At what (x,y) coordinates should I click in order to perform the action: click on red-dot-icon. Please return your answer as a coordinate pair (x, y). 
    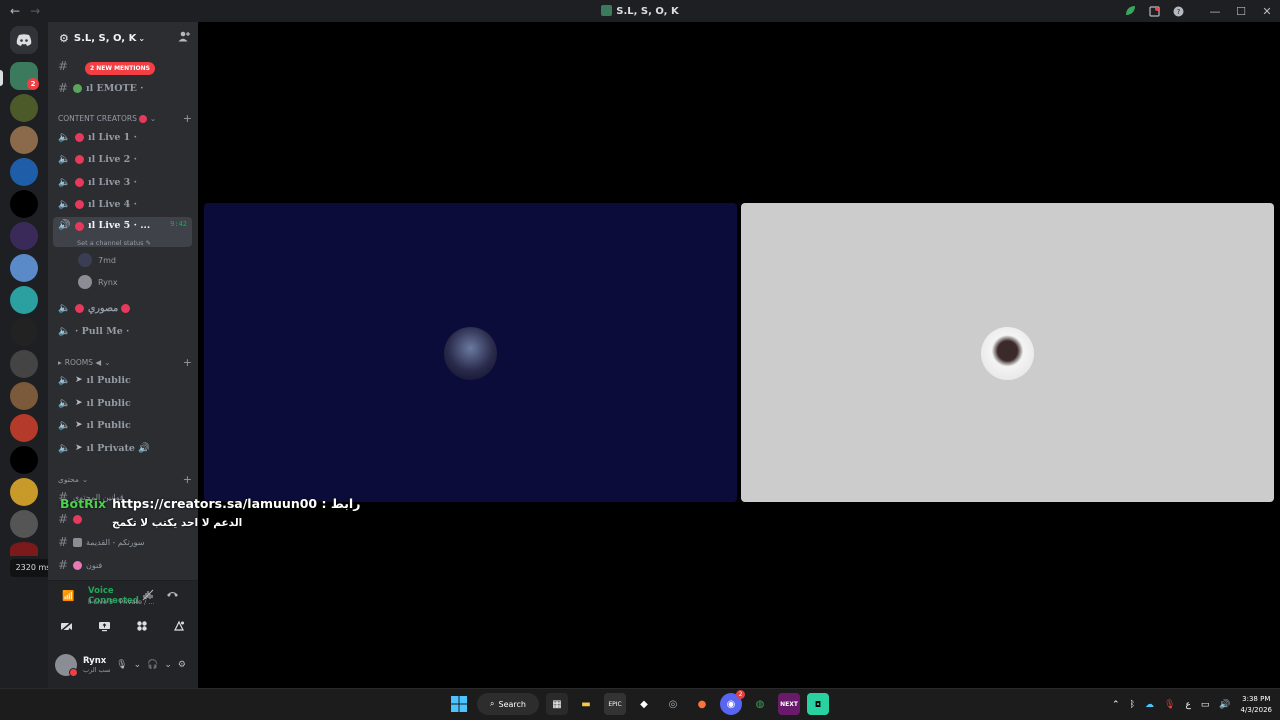
    Looking at the image, I should click on (142, 118).